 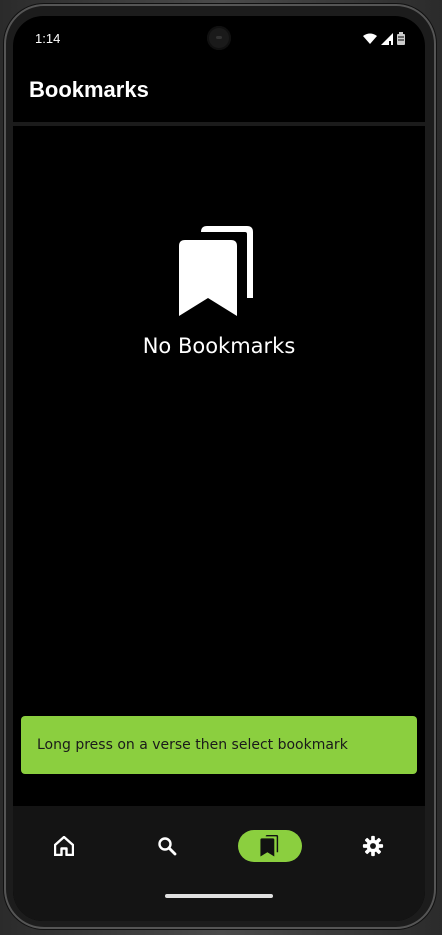 I want to click on signal-icon, so click(x=387, y=38).